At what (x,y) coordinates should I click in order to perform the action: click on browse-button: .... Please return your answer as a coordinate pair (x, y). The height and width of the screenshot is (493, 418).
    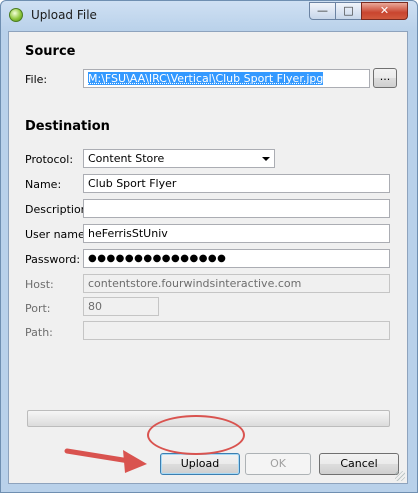
    Looking at the image, I should click on (385, 78).